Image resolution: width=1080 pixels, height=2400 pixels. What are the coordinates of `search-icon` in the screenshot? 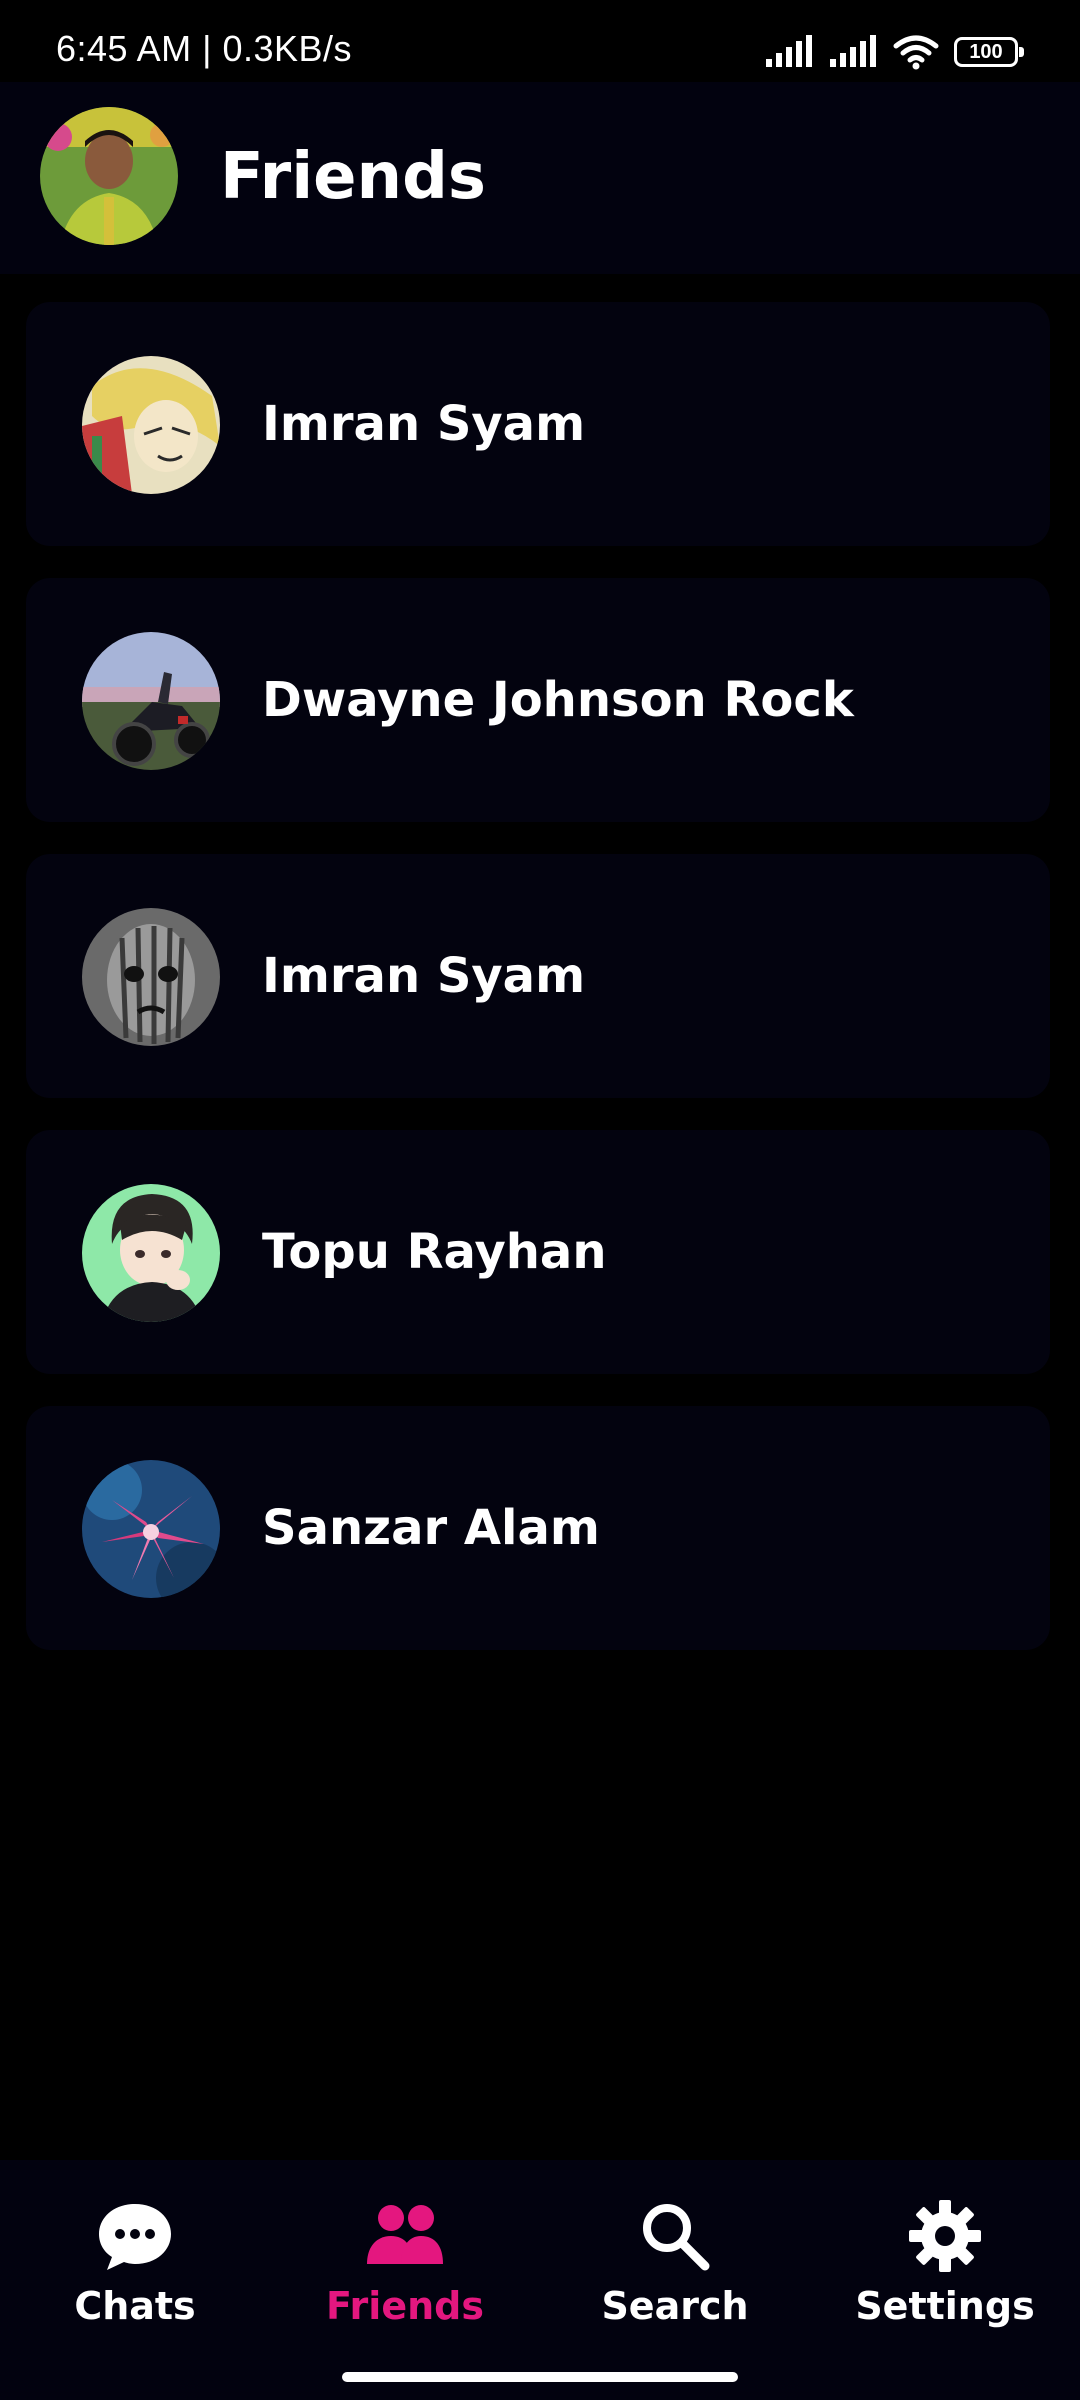 It's located at (676, 2237).